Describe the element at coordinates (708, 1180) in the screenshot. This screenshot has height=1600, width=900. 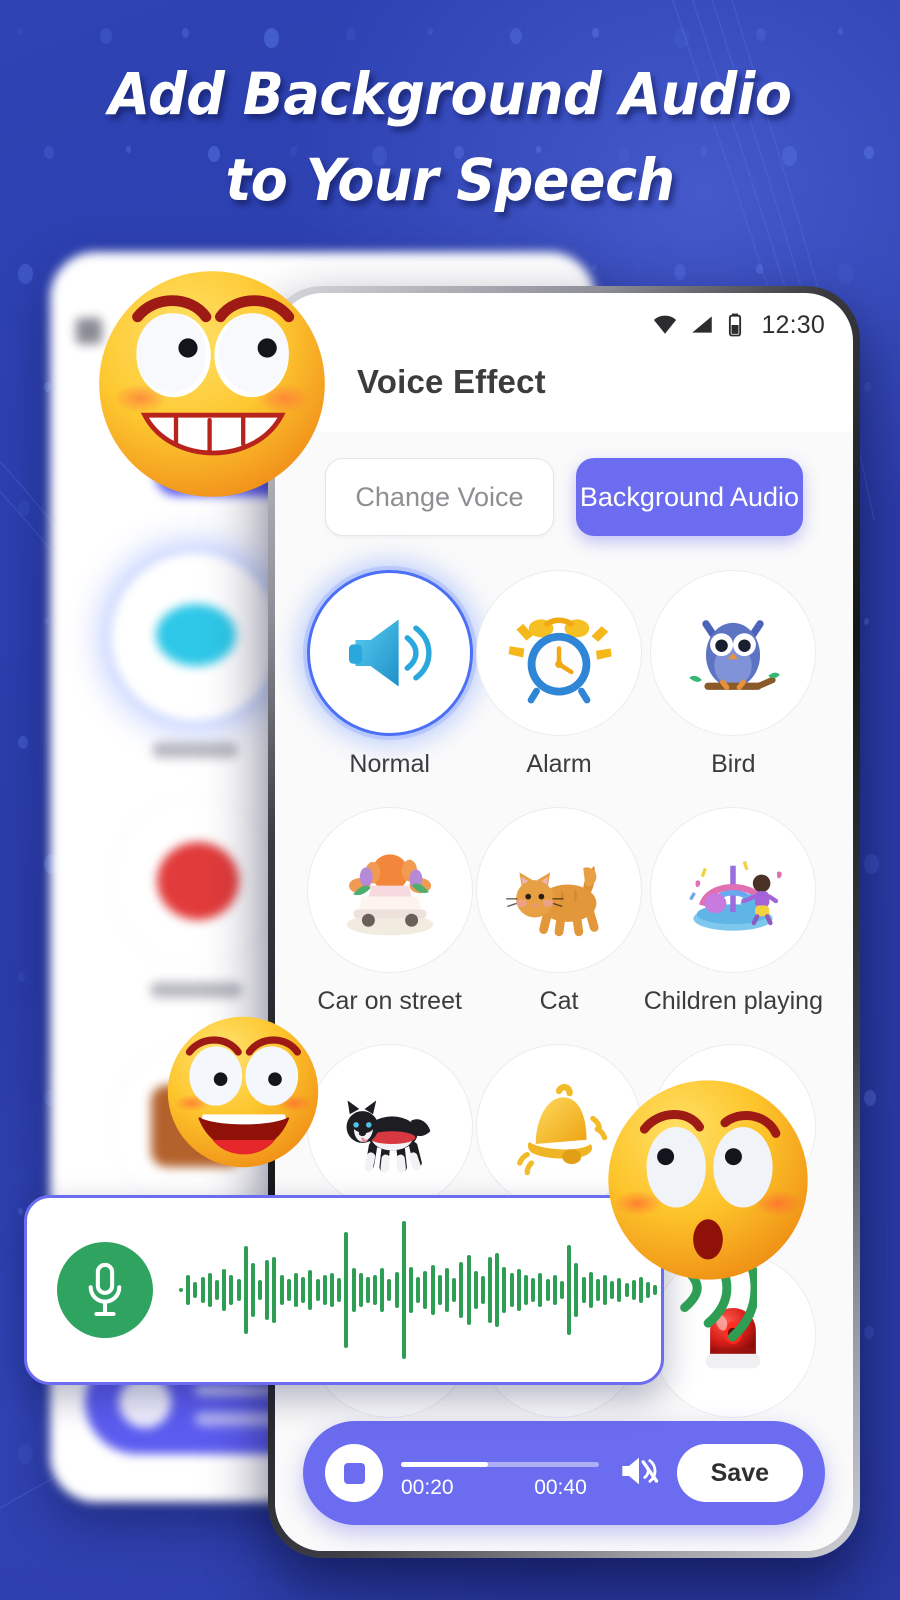
I see `surprised-face-emoji` at that location.